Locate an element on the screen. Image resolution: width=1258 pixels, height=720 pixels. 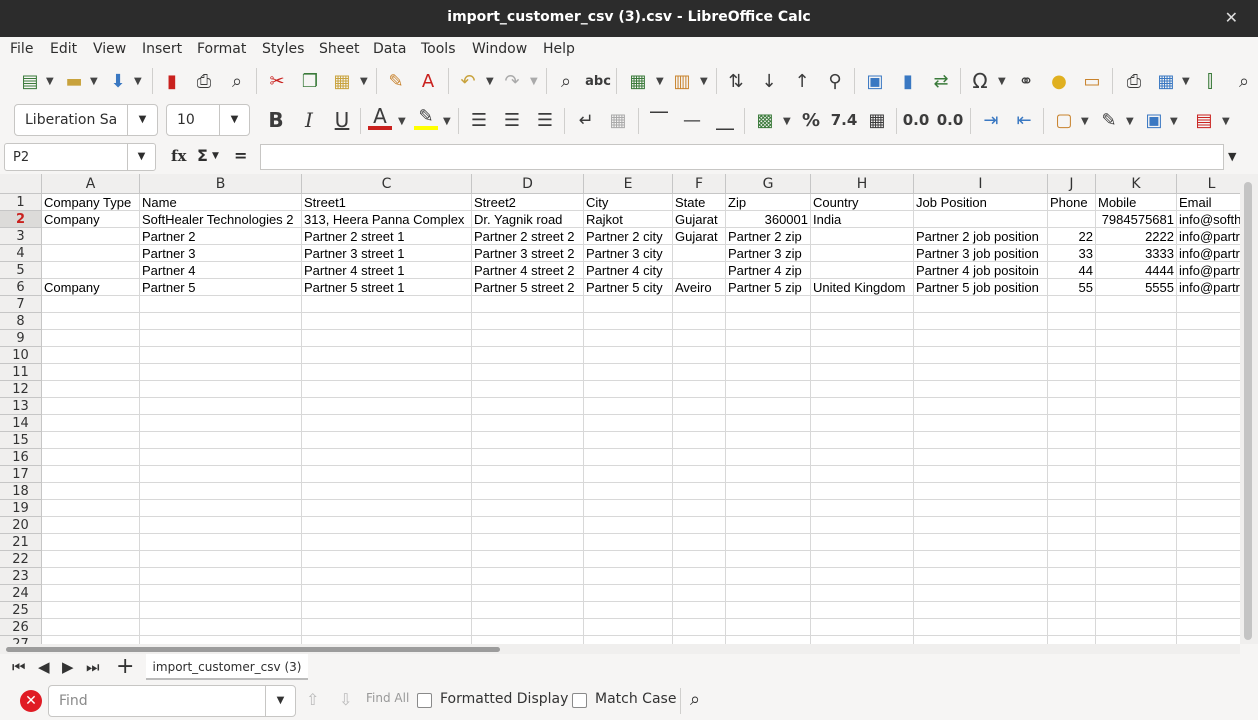
autofilter-icon: ⚲ is located at coordinates (835, 81).